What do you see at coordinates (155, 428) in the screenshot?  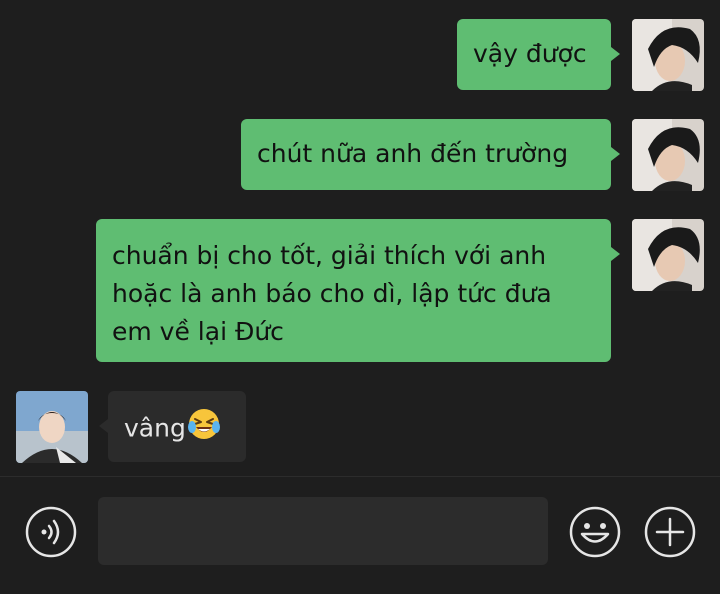 I see `message-text: vâng` at bounding box center [155, 428].